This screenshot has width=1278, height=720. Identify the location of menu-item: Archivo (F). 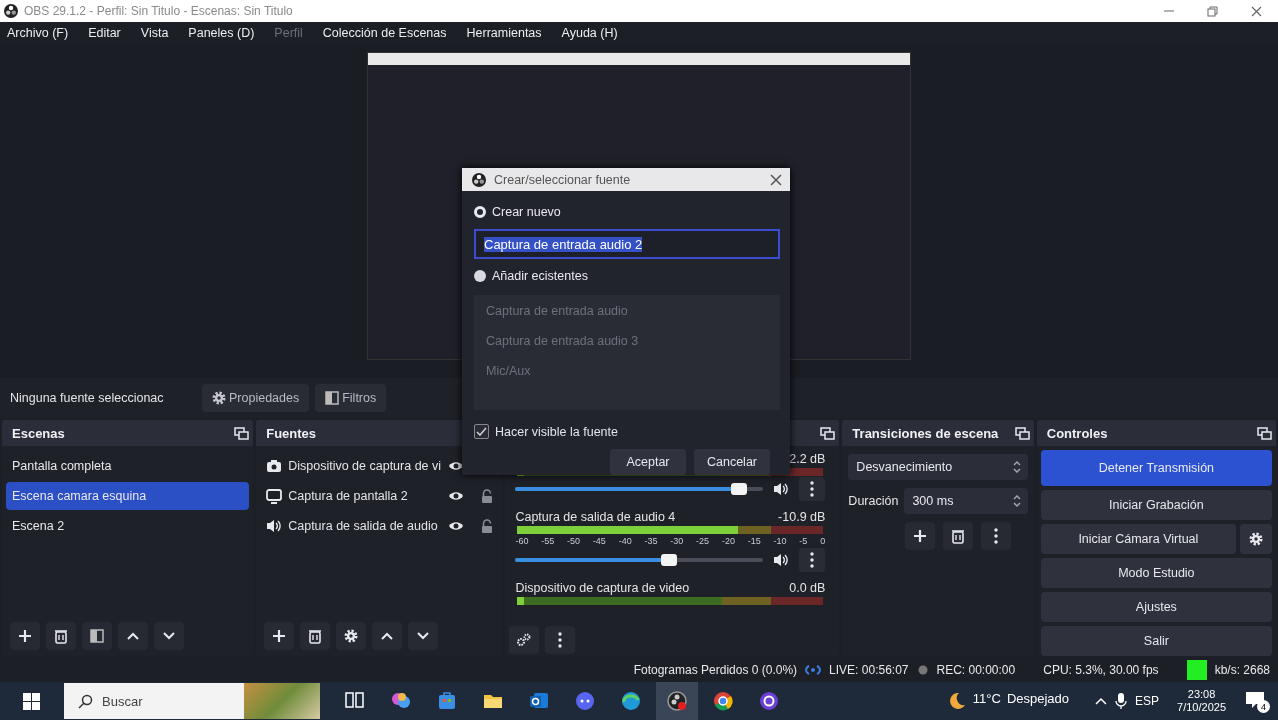
(38, 33).